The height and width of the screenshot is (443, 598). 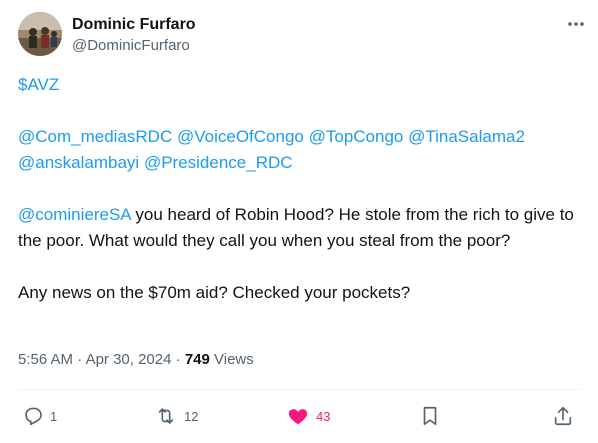 What do you see at coordinates (240, 136) in the screenshot?
I see `mention-link: @VoiceOfCongo` at bounding box center [240, 136].